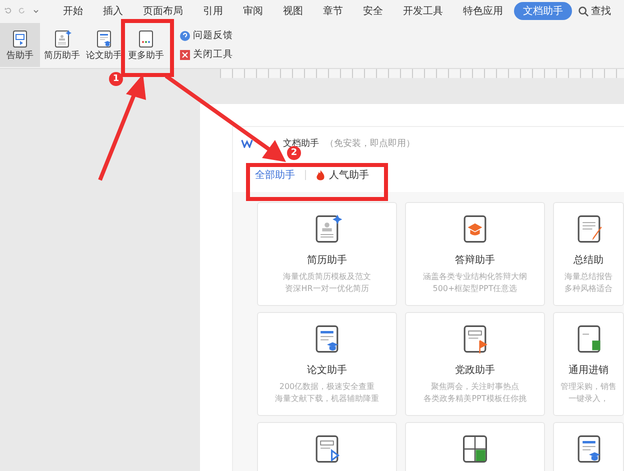 Image resolution: width=624 pixels, height=471 pixels. I want to click on card-description: 资深HR一对一优化简历, so click(327, 289).